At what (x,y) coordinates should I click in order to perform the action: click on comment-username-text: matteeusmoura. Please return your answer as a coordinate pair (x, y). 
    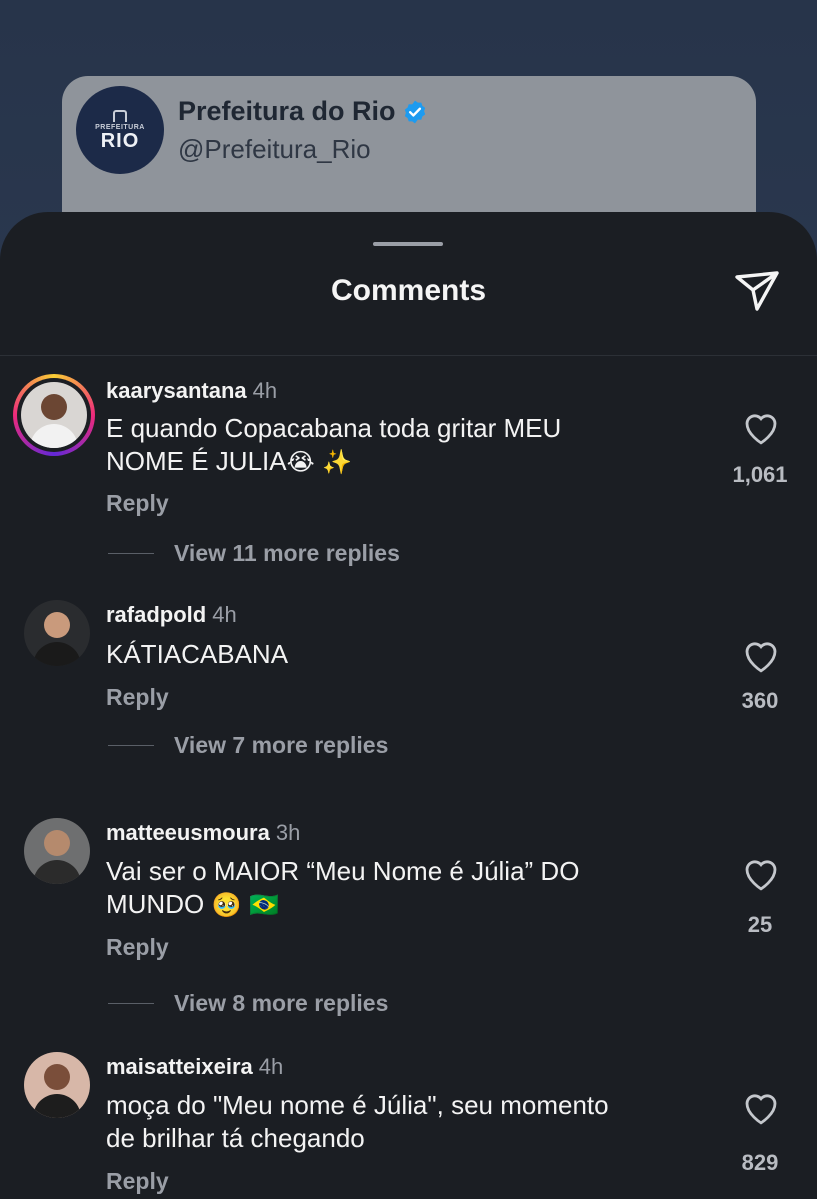
    Looking at the image, I should click on (188, 832).